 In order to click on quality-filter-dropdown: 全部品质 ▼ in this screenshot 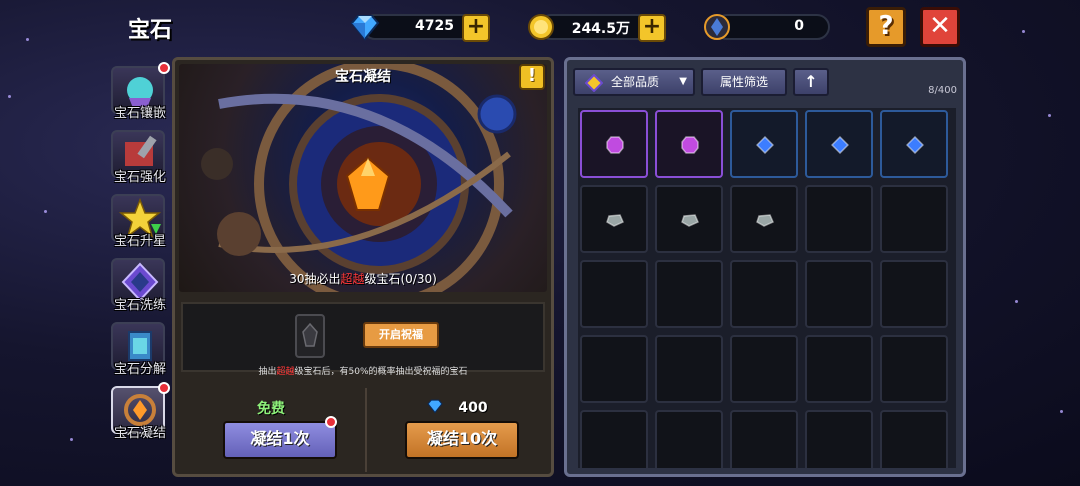, I will do `click(634, 82)`.